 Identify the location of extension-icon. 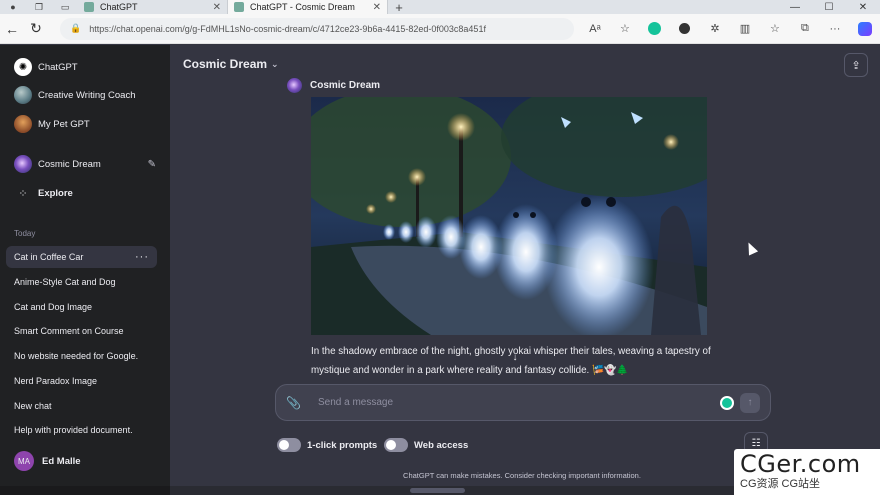
(685, 28).